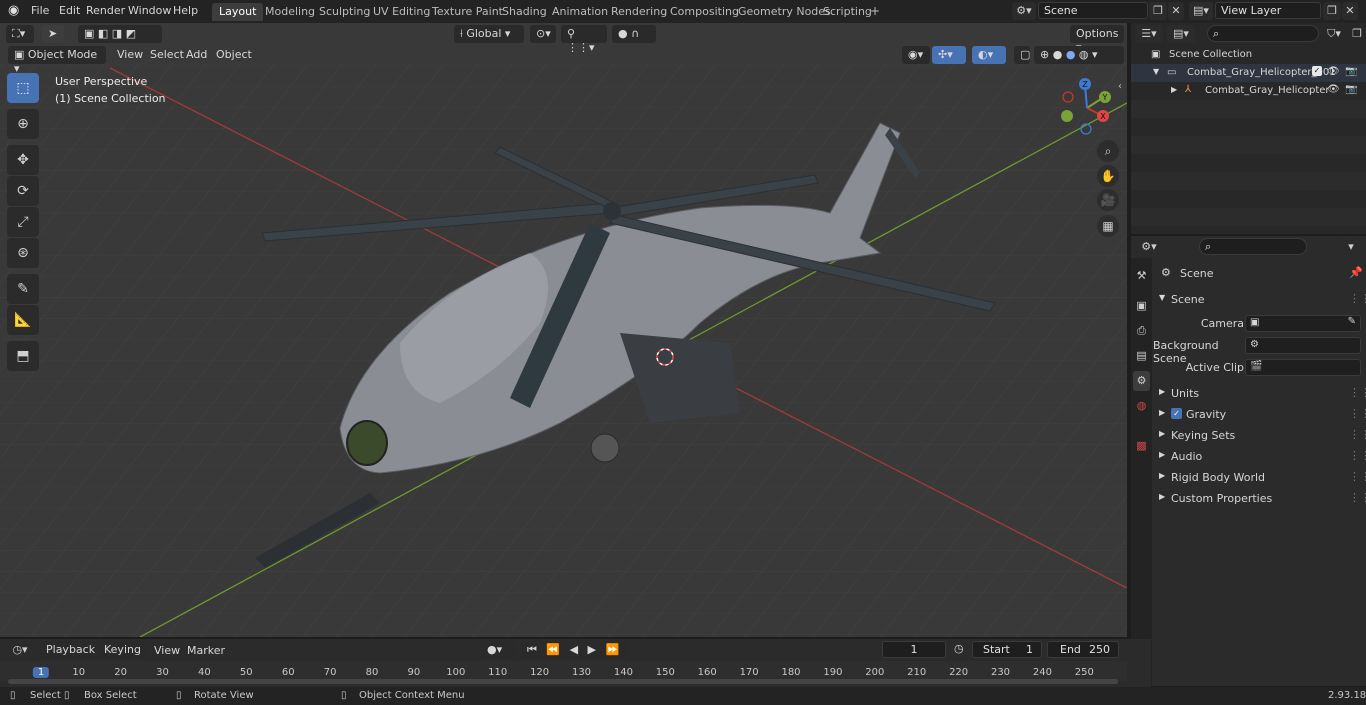 The width and height of the screenshot is (1366, 705). Describe the element at coordinates (120, 34) in the screenshot. I see `selection-mode-buttons: ▣ ◧ ◨ ◩` at that location.